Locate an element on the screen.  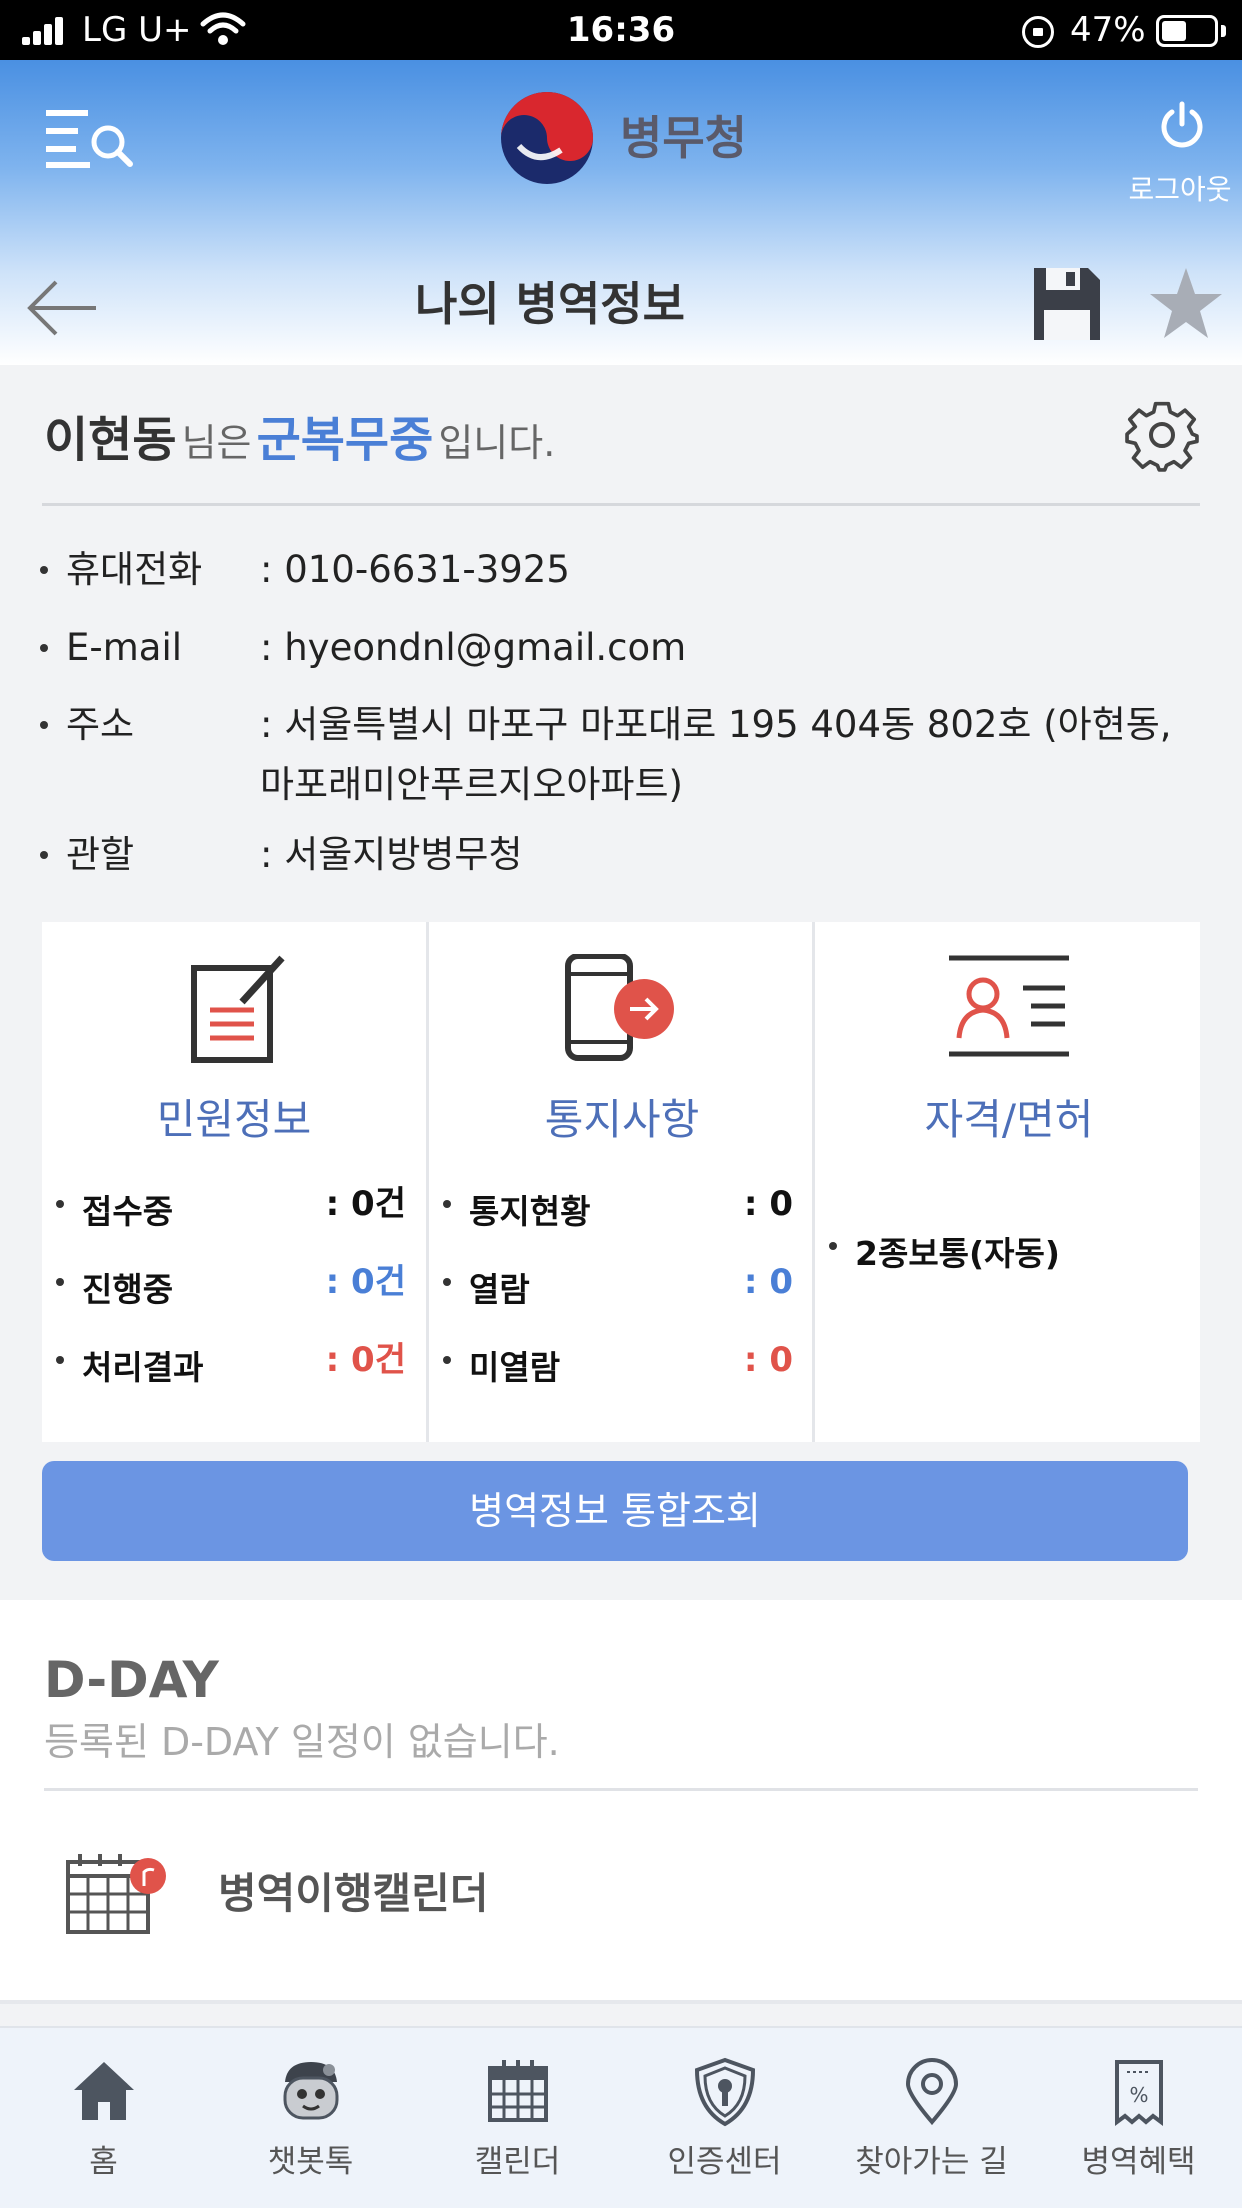
card-licenses: 자격/면허 2종보통(자동) is located at coordinates (1006, 1182).